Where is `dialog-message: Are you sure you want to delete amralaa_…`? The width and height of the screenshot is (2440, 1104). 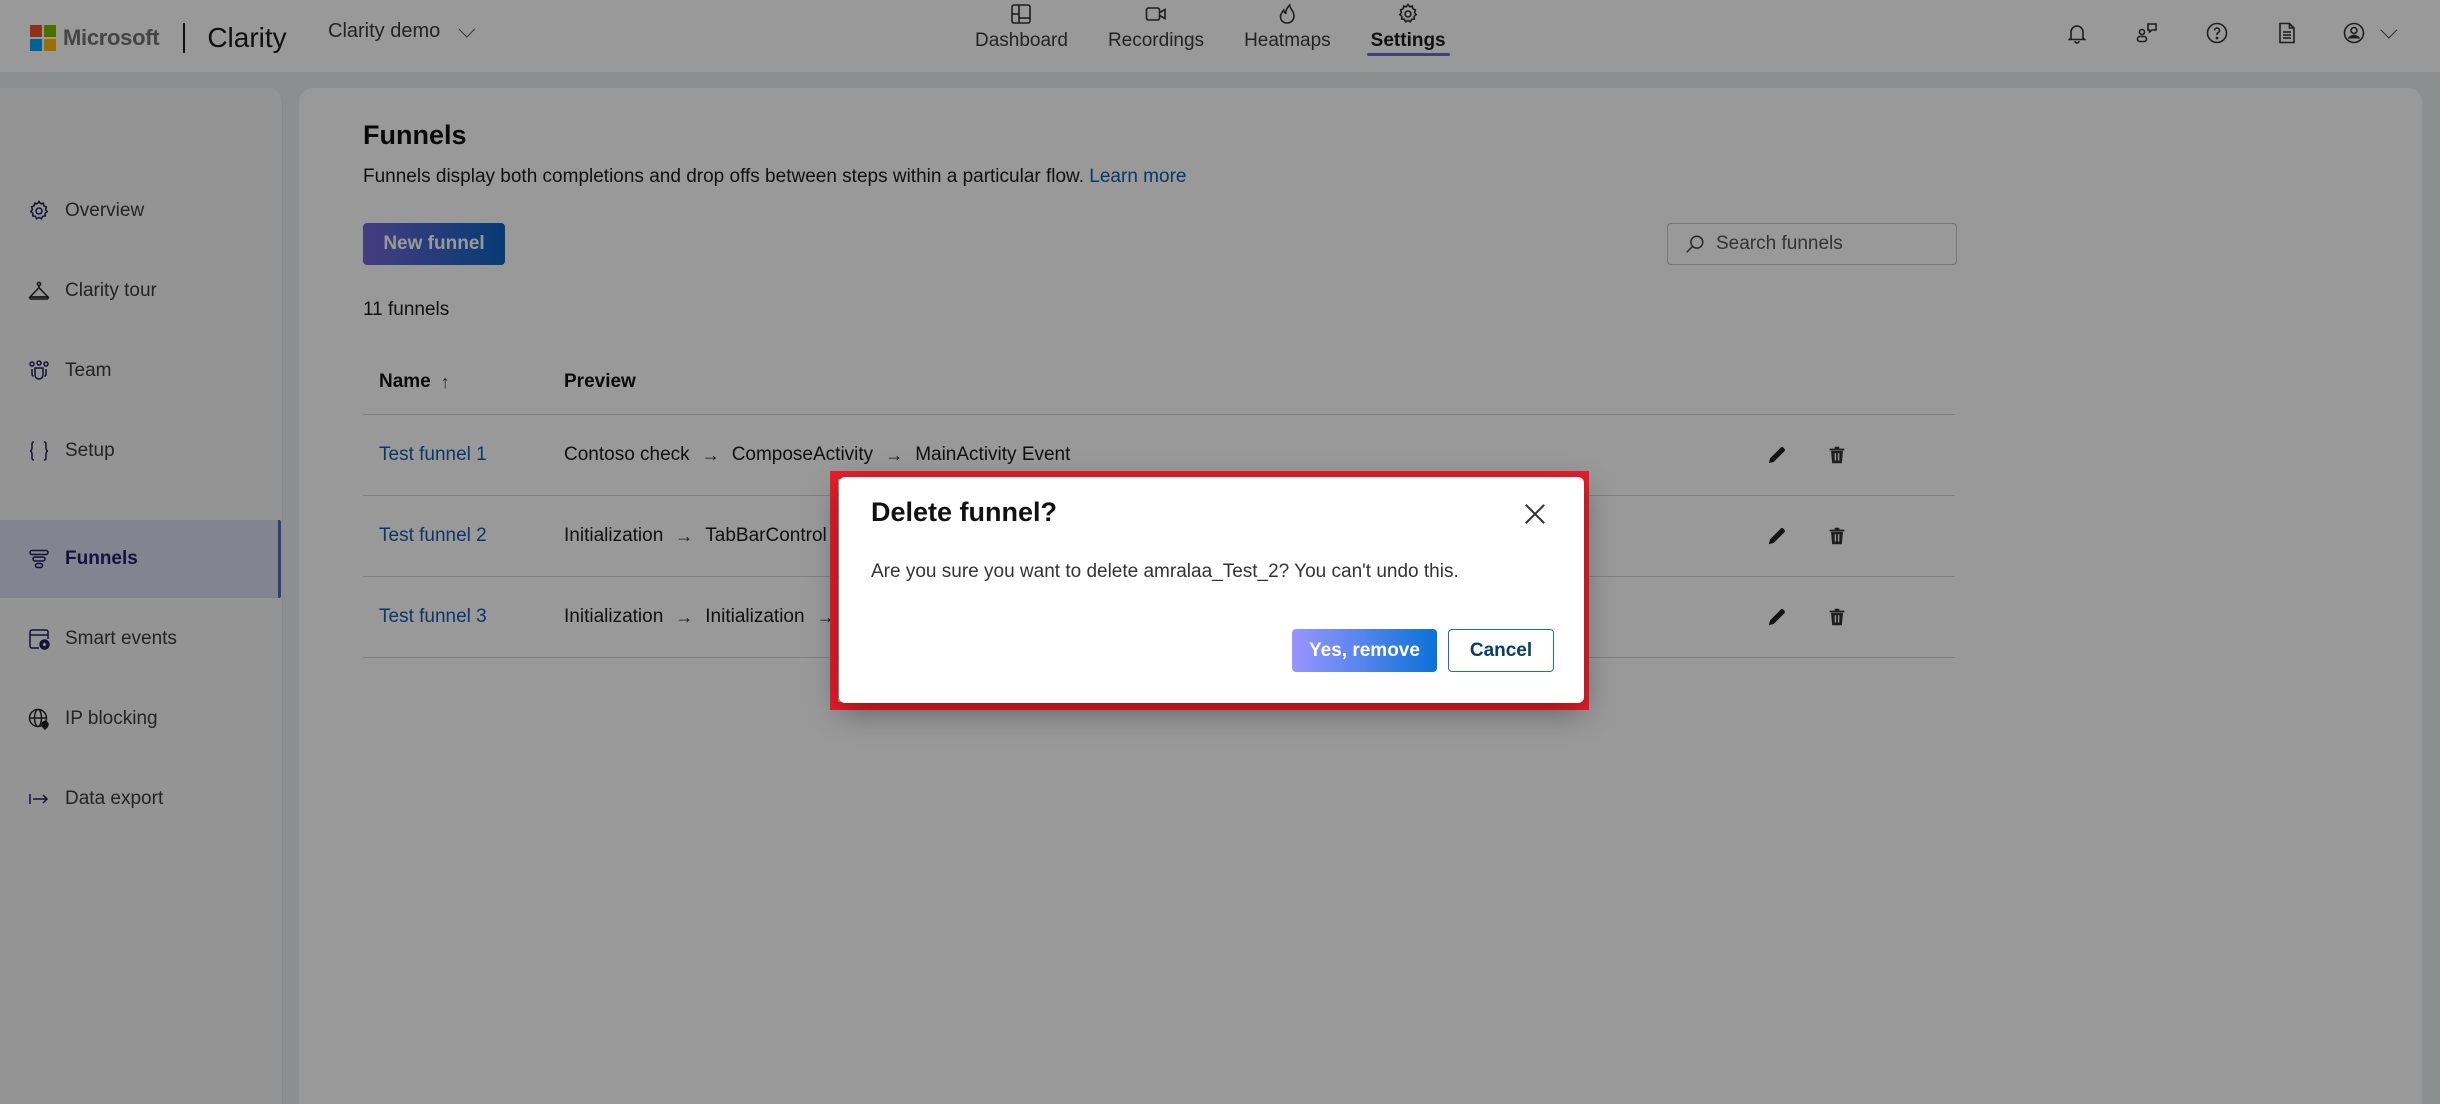
dialog-message: Are you sure you want to delete amralaa_… is located at coordinates (1165, 571).